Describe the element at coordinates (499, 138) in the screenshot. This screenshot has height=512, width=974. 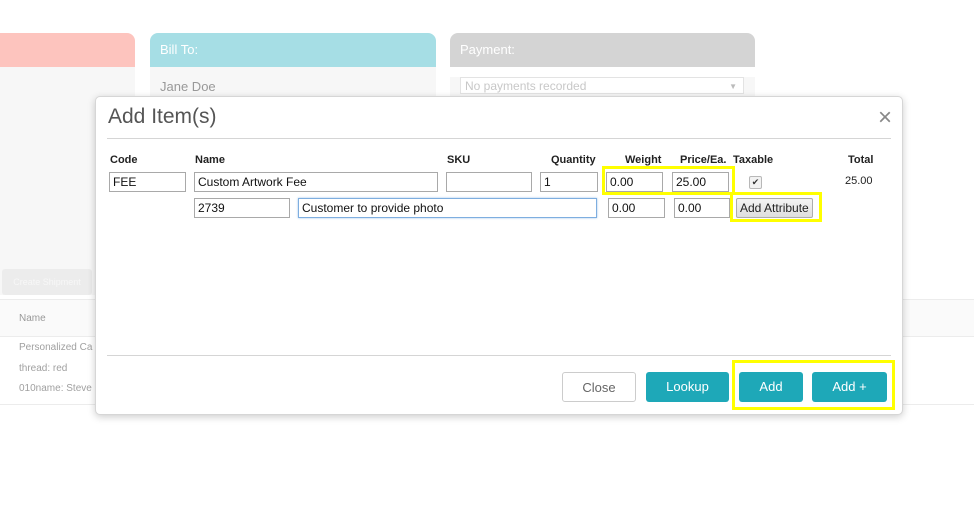
I see `header-divider` at that location.